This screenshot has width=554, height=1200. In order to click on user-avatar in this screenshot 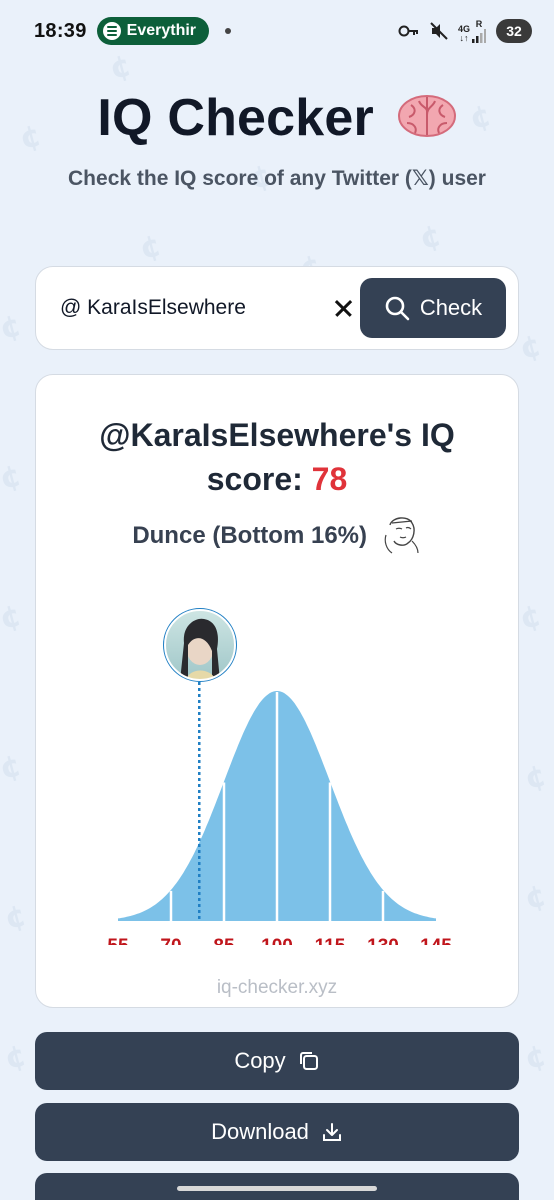, I will do `click(200, 645)`.